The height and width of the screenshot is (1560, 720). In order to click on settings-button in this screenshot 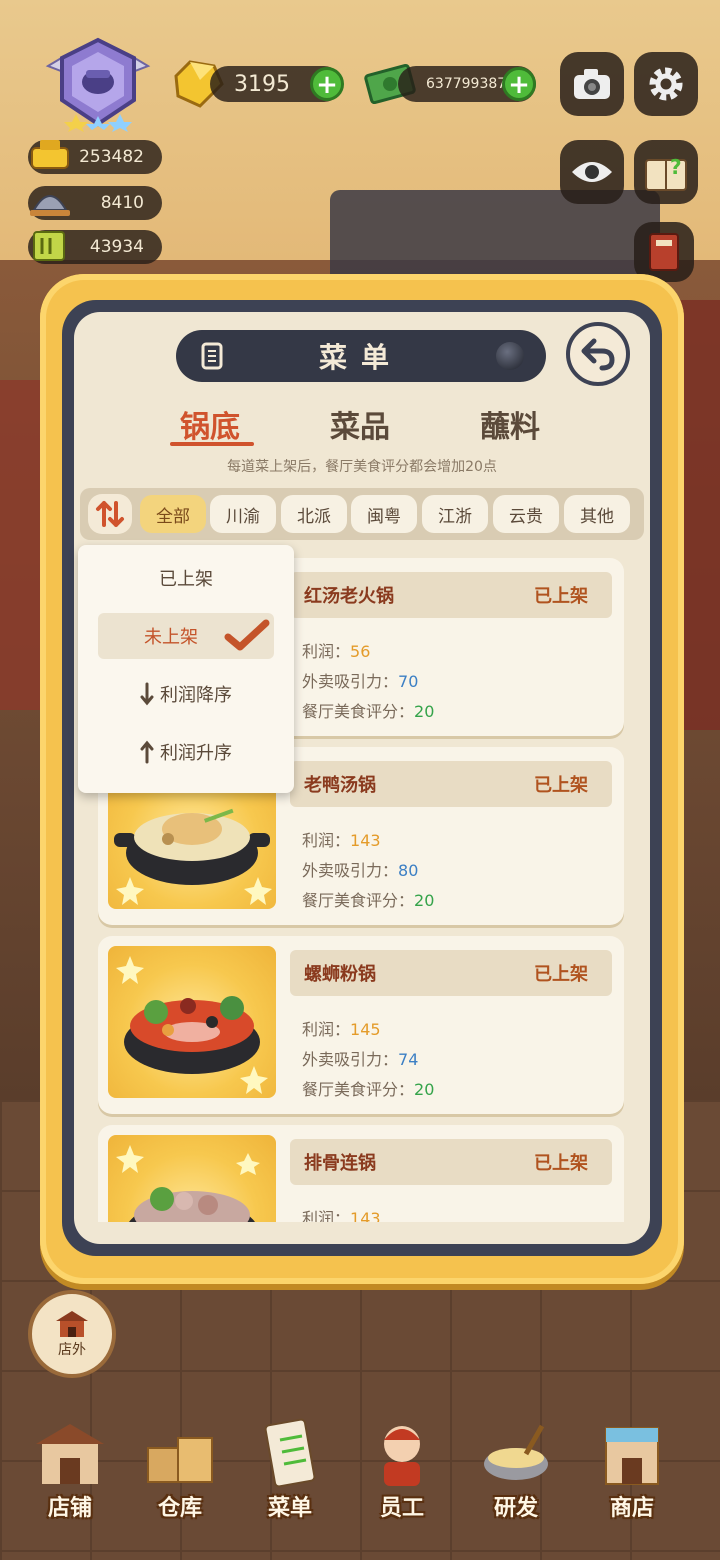, I will do `click(666, 84)`.